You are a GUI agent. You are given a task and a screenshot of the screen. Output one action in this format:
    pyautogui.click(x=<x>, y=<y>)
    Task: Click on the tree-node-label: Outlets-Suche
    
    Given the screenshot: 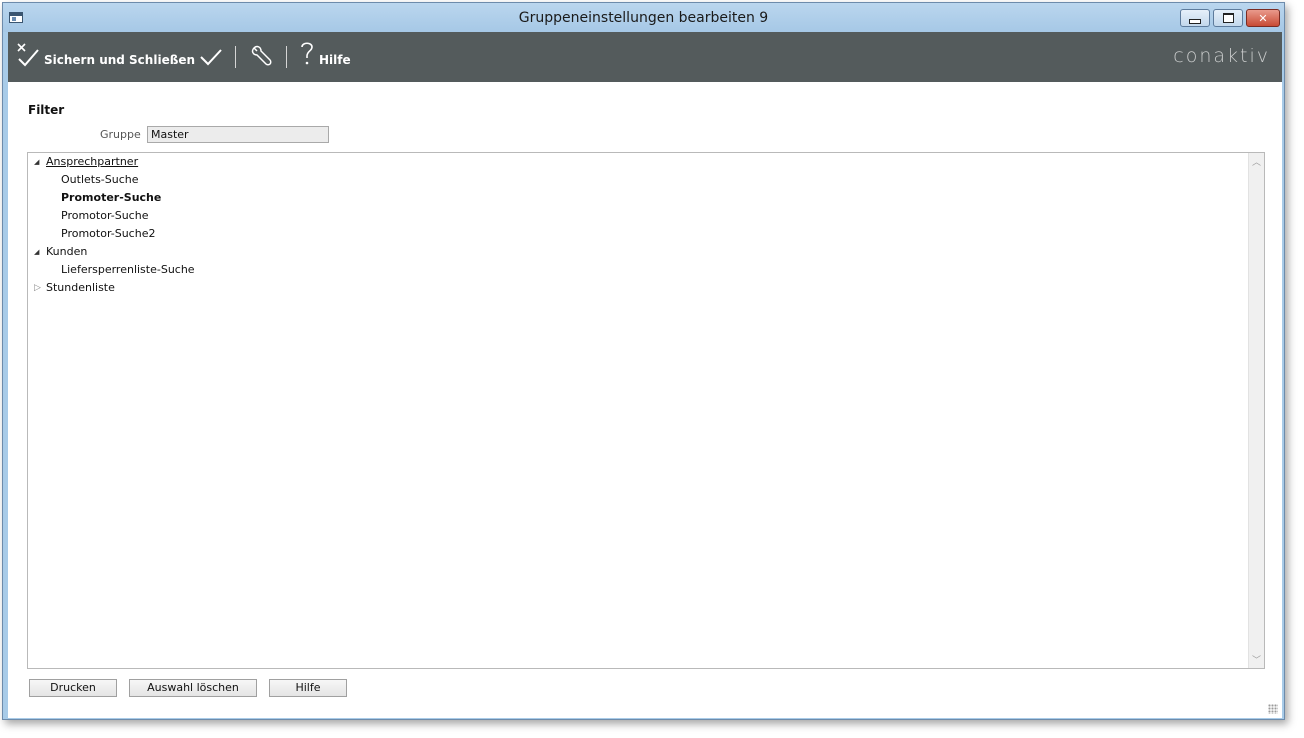 What is the action you would take?
    pyautogui.click(x=100, y=179)
    